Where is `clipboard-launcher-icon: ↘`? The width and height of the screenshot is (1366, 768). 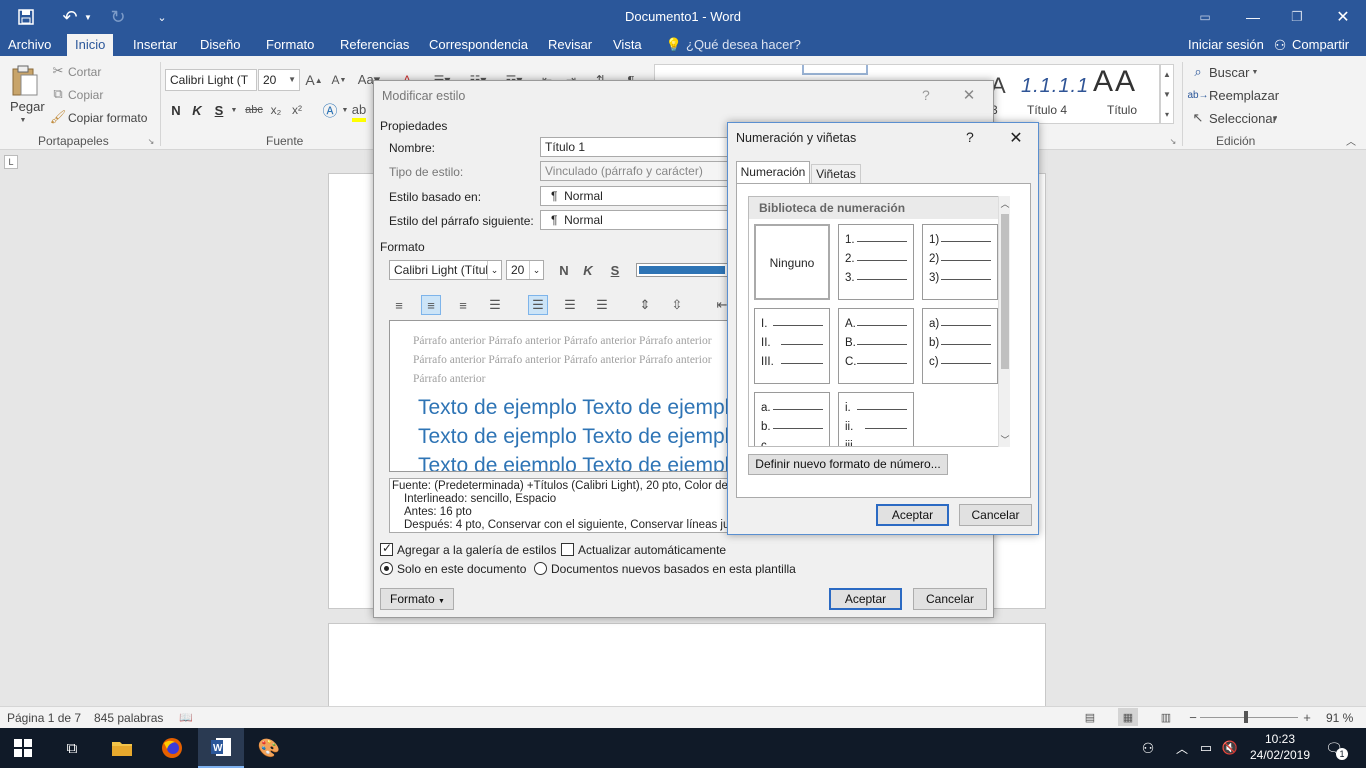
clipboard-launcher-icon: ↘ is located at coordinates (151, 141).